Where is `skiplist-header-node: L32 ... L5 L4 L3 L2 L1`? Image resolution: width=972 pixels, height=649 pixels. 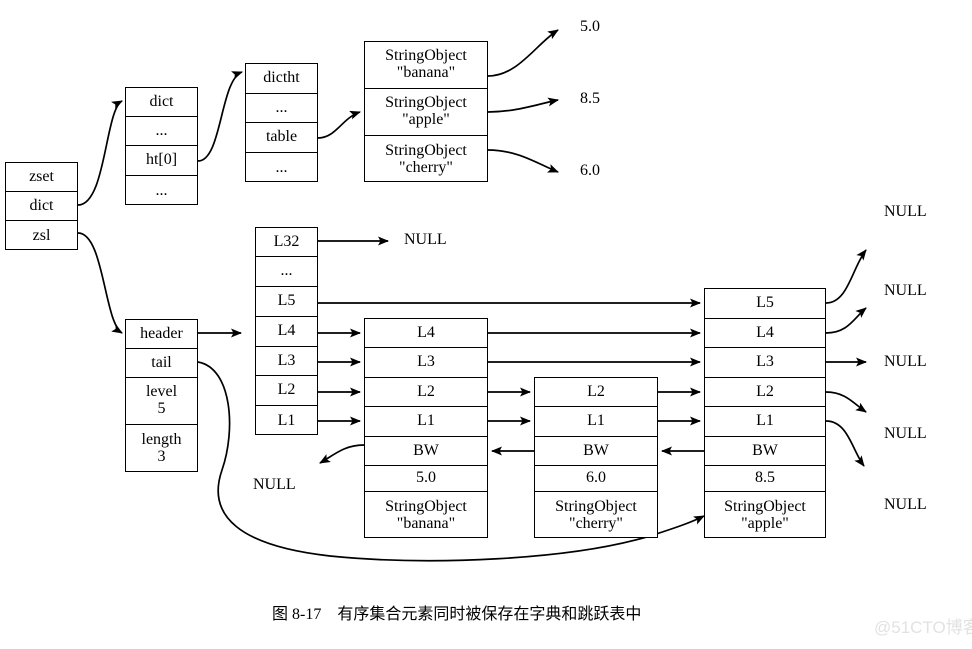
skiplist-header-node: L32 ... L5 L4 L3 L2 L1 is located at coordinates (286, 331).